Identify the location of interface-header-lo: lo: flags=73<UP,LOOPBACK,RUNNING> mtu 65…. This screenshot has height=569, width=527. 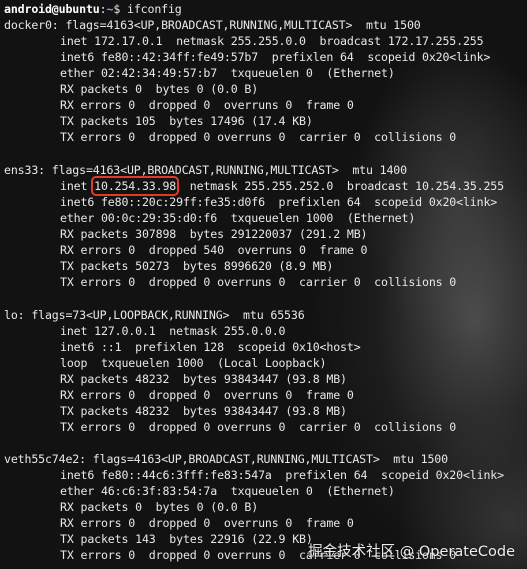
(154, 315).